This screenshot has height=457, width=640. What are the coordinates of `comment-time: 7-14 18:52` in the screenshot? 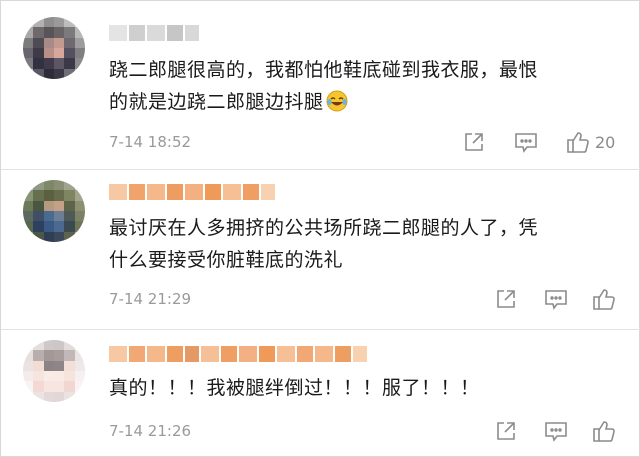 It's located at (150, 142).